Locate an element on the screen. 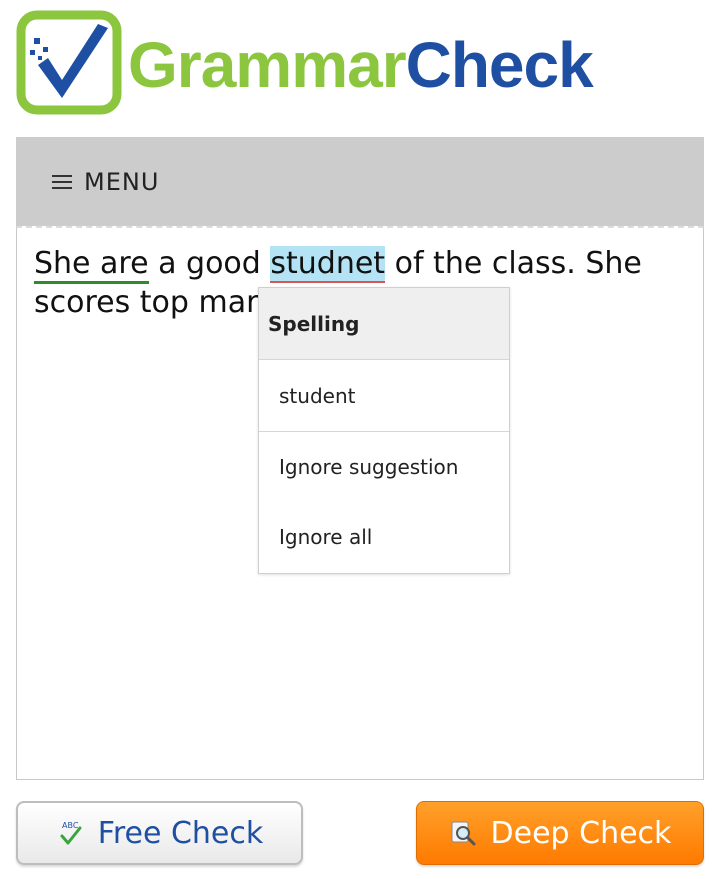 The width and height of the screenshot is (720, 879). menu-label: MENU is located at coordinates (122, 182).